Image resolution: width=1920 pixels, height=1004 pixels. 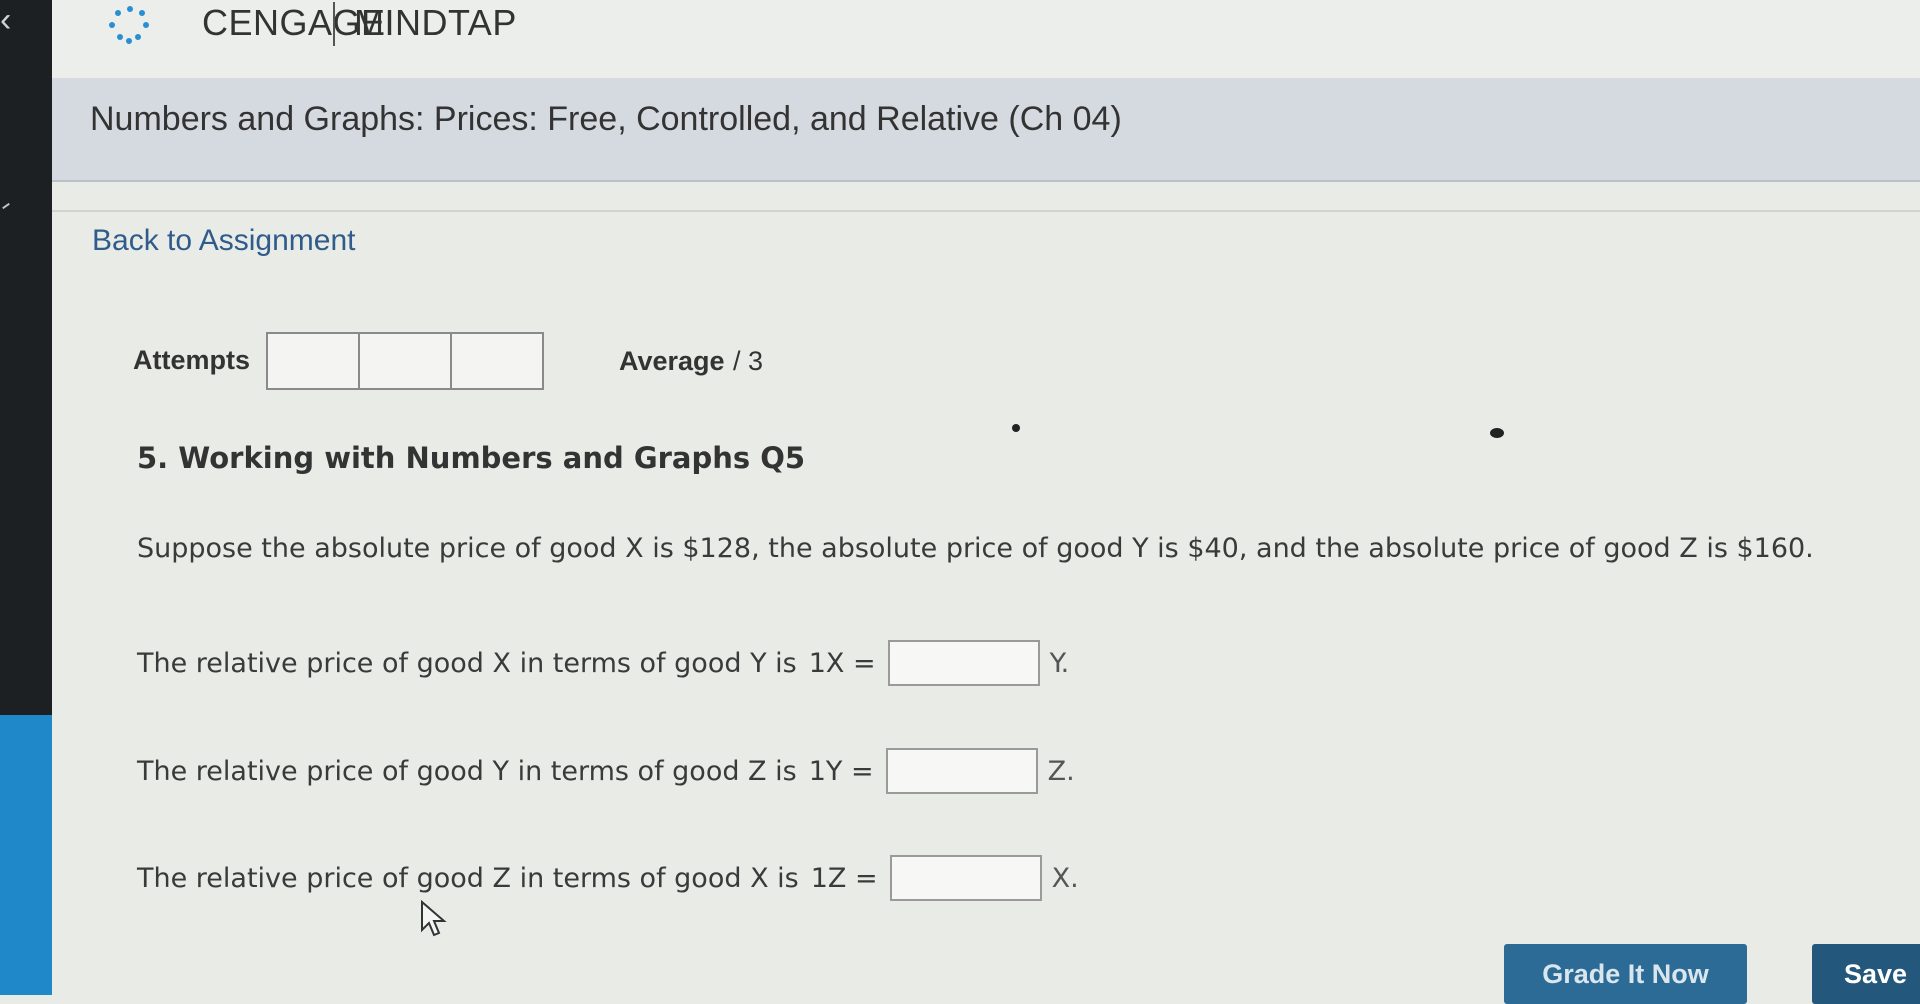 What do you see at coordinates (842, 663) in the screenshot?
I see `question-item-equation: 1X =` at bounding box center [842, 663].